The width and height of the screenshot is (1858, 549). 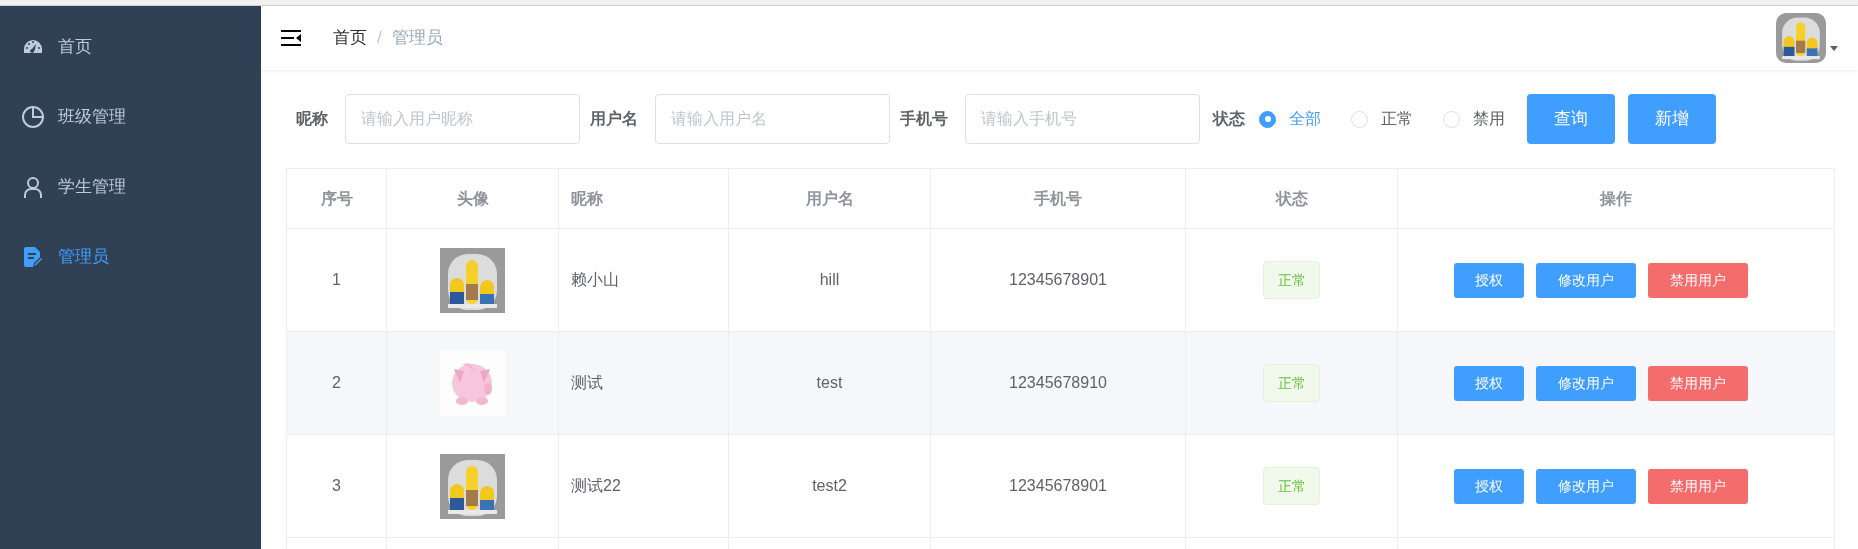 I want to click on caret-down-icon, so click(x=1834, y=48).